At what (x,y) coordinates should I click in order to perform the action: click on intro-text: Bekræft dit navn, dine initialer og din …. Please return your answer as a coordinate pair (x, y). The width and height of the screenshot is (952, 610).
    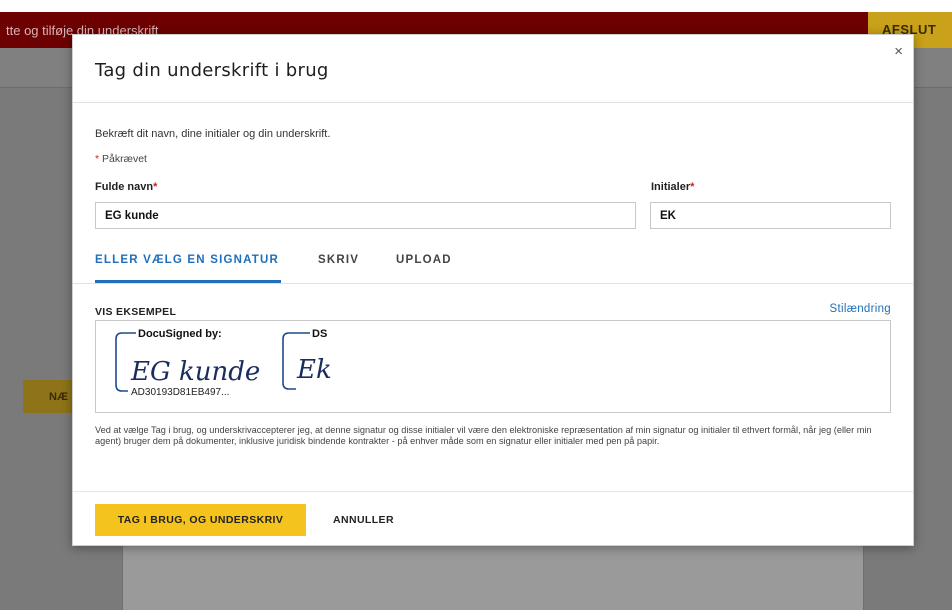
    Looking at the image, I should click on (213, 134).